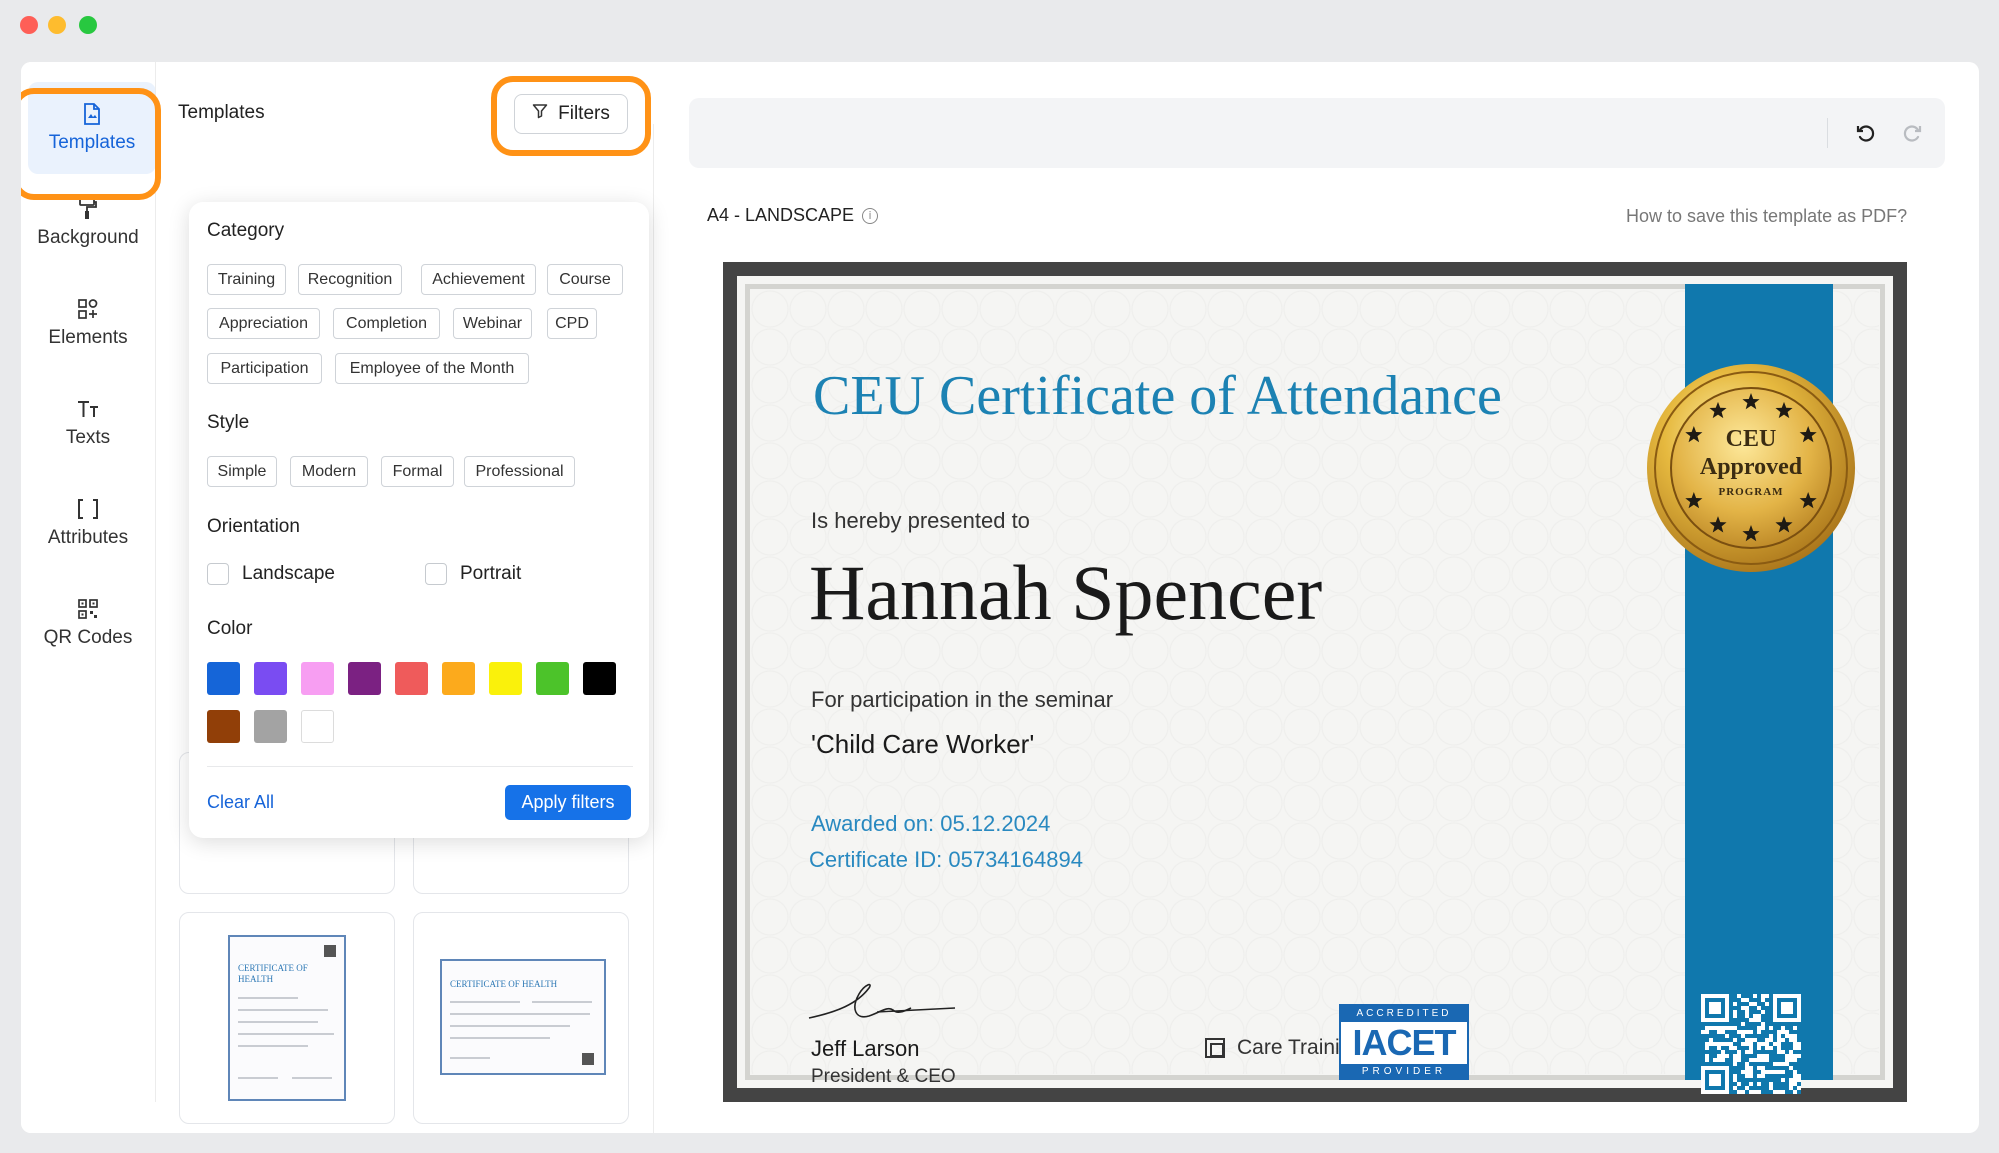 Image resolution: width=1999 pixels, height=1153 pixels. Describe the element at coordinates (88, 25) in the screenshot. I see `maximize-window-button` at that location.